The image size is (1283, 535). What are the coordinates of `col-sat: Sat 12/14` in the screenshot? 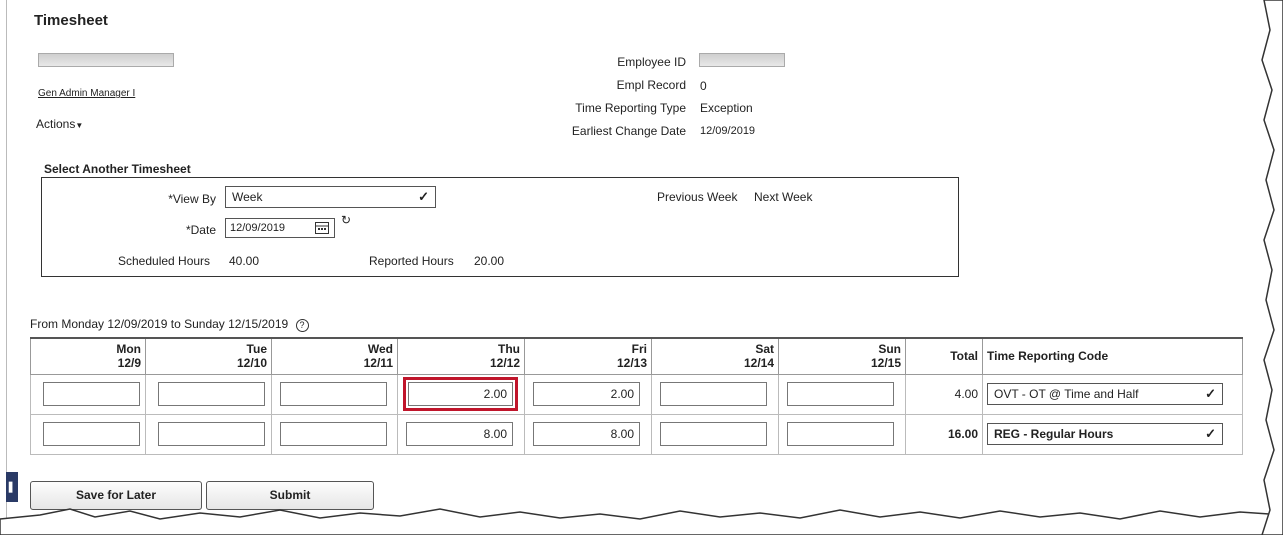 It's located at (715, 356).